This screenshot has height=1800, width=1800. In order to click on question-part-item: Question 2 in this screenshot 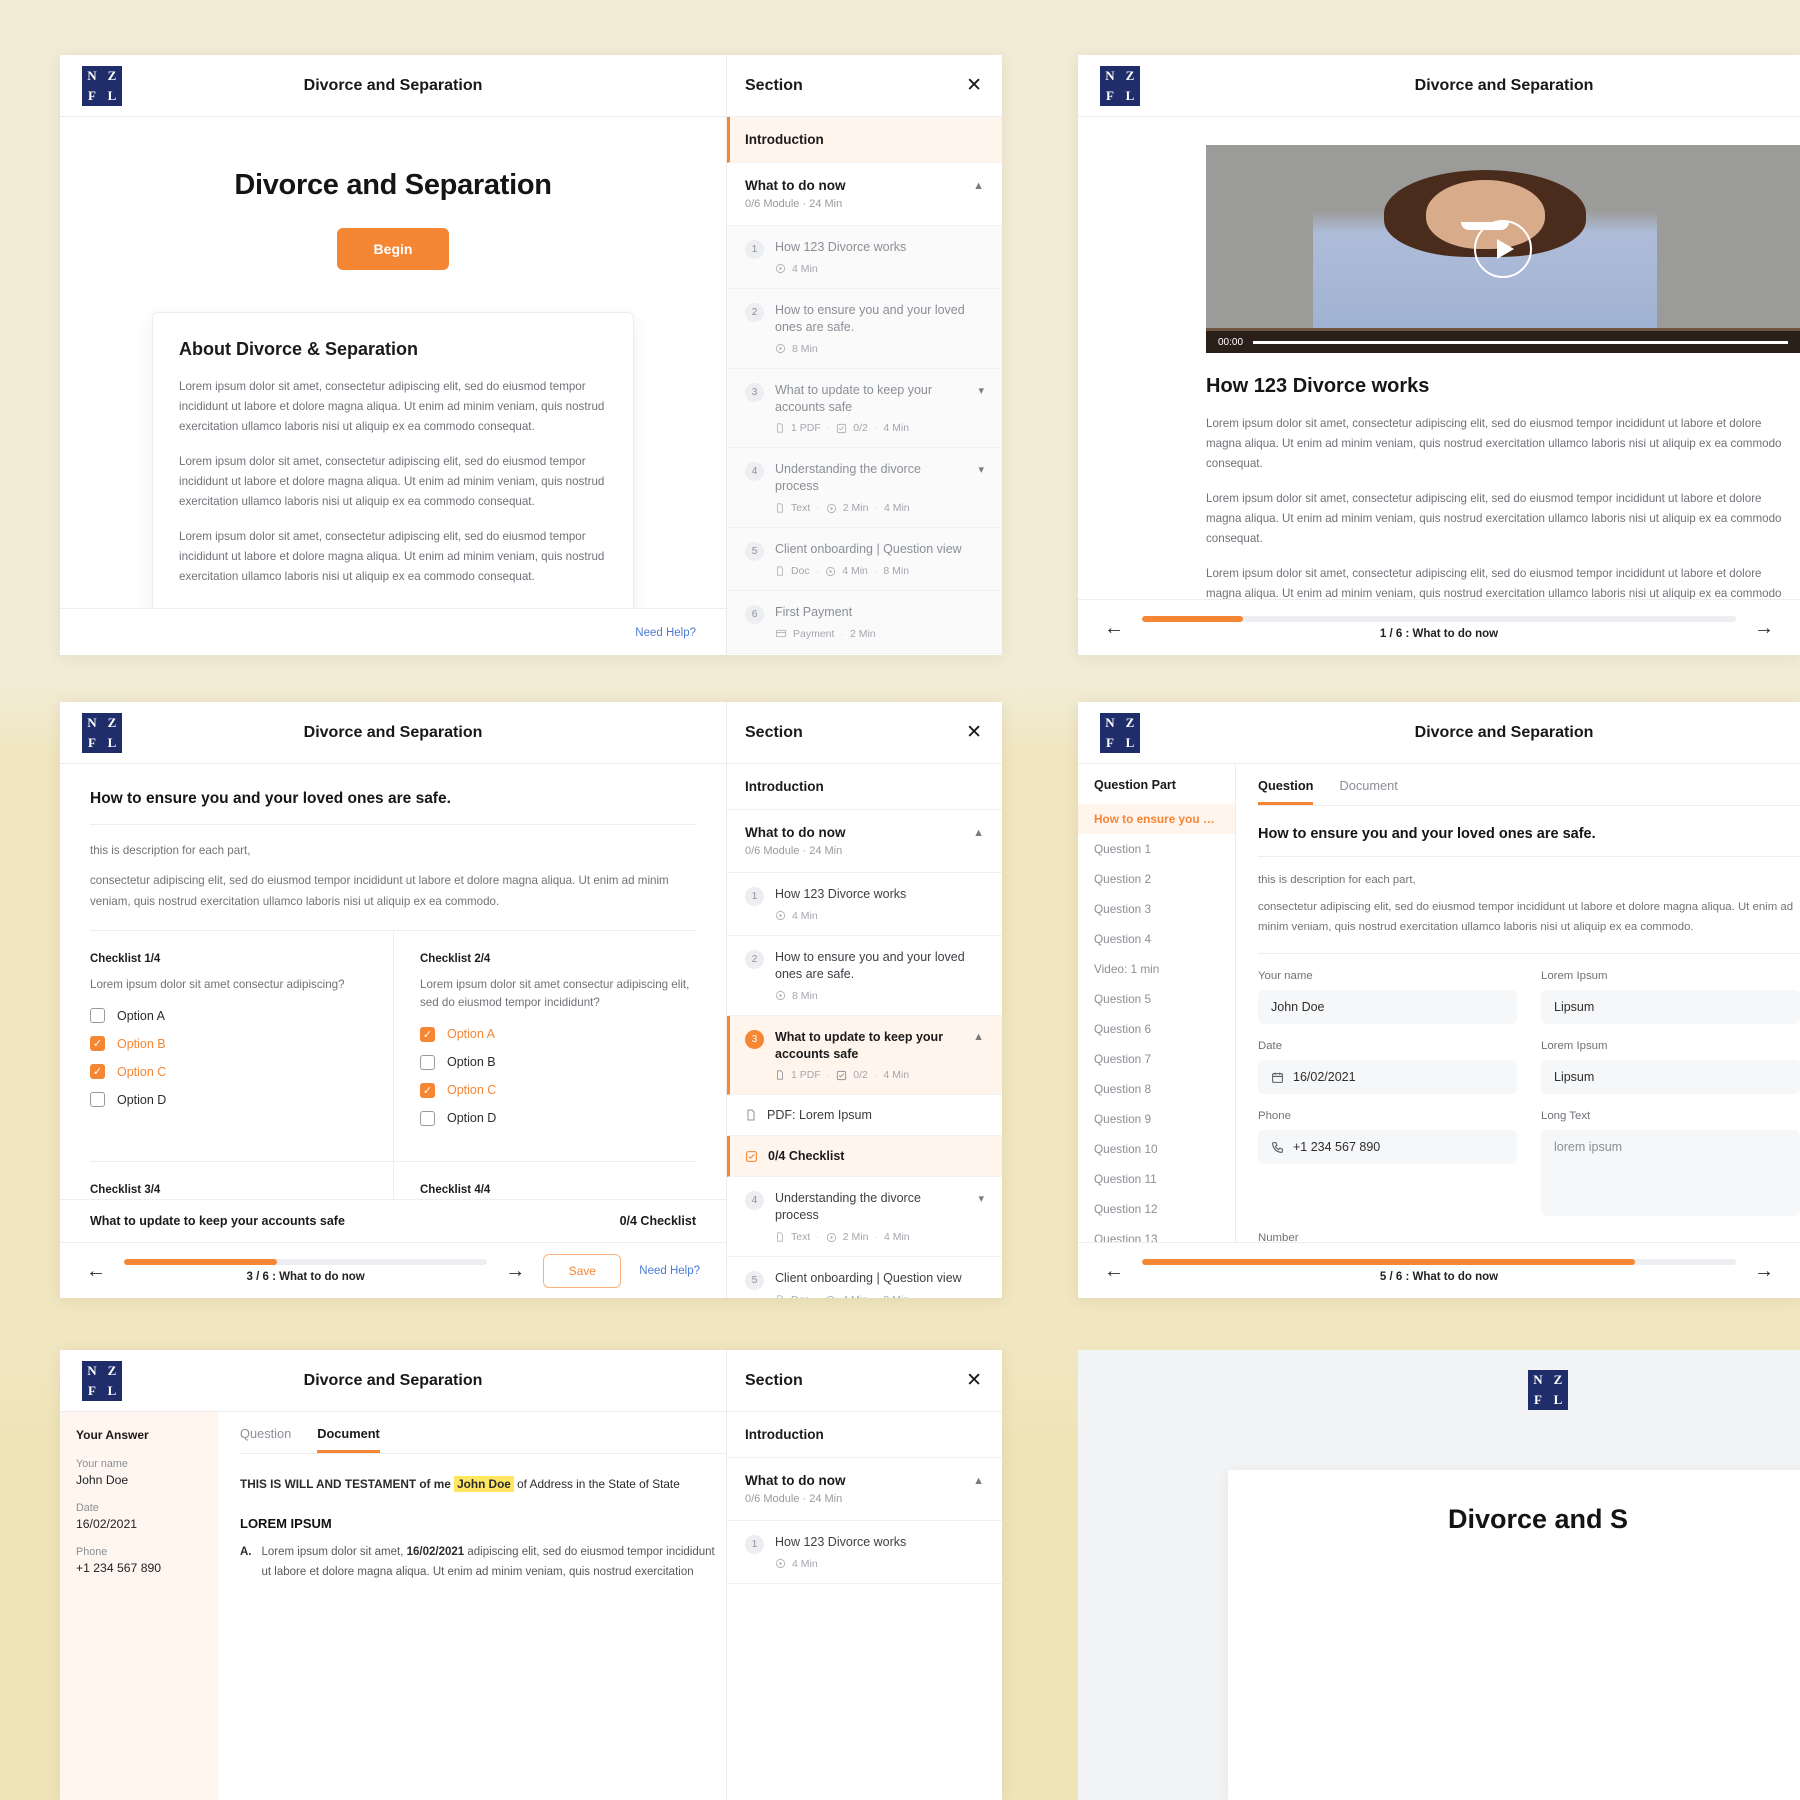, I will do `click(1156, 879)`.